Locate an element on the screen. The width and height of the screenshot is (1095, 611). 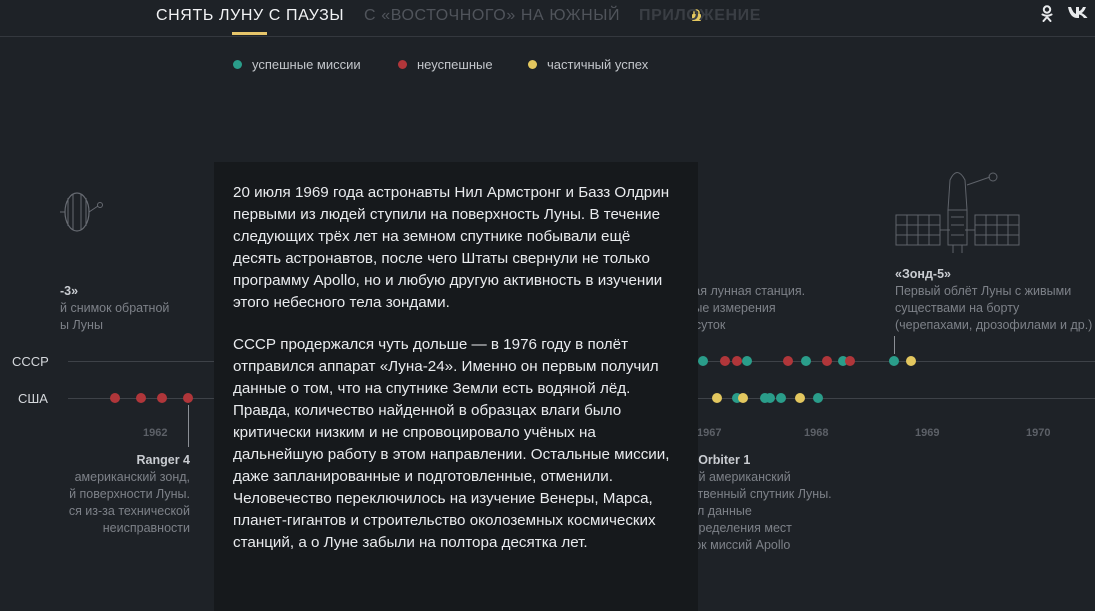
tab-vostochny: С «Восточного» на Южный is located at coordinates (492, 16).